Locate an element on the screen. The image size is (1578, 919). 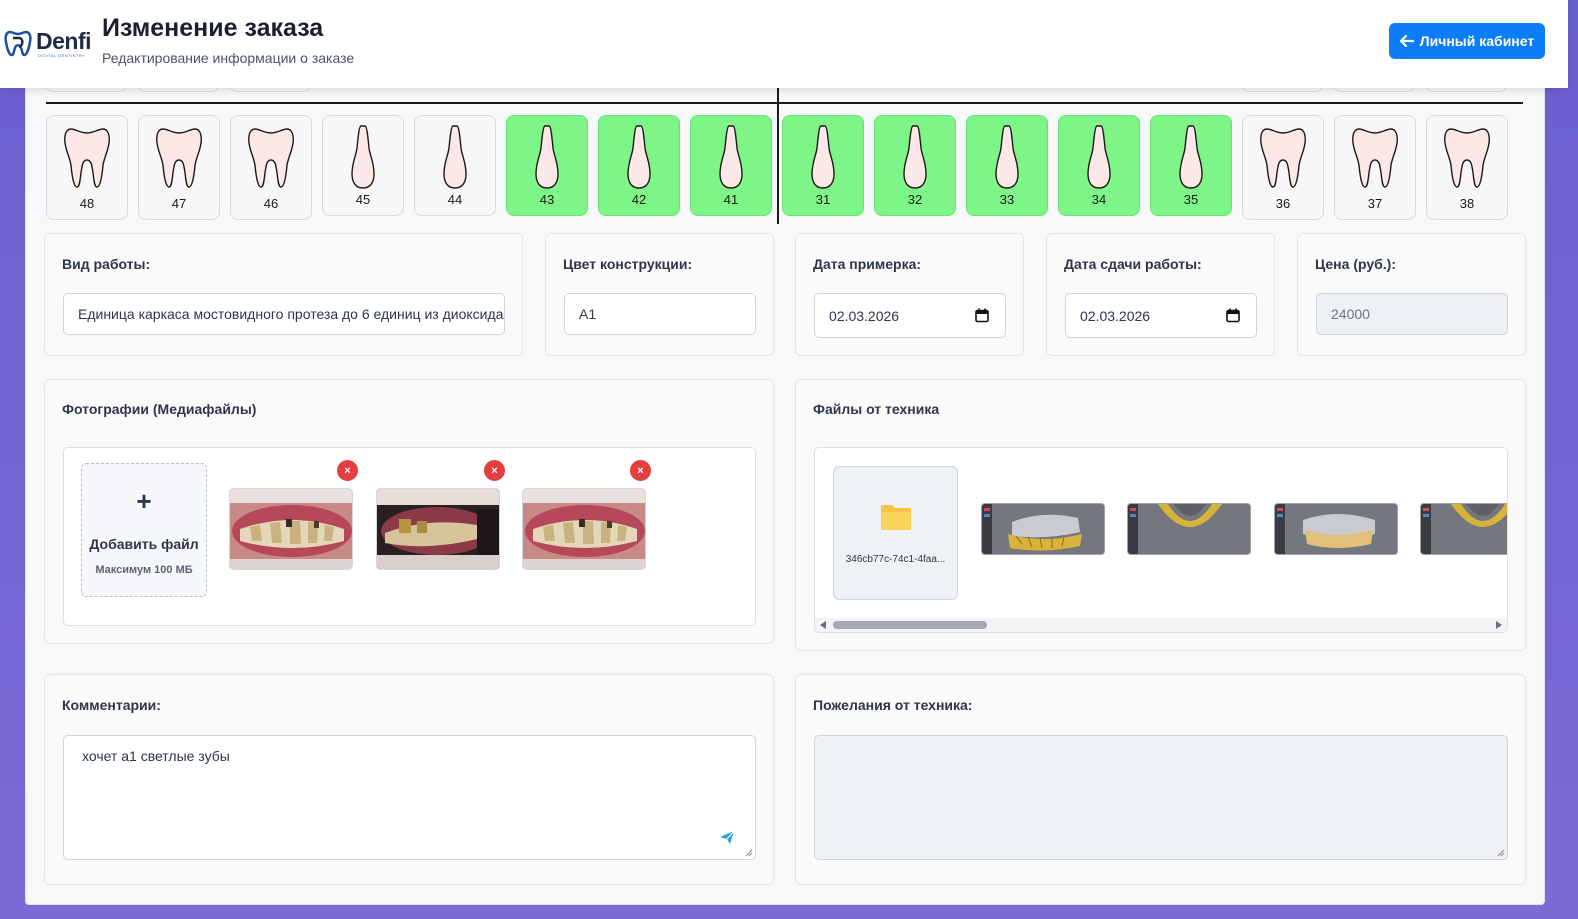
tooth-35: 35 is located at coordinates (1191, 165).